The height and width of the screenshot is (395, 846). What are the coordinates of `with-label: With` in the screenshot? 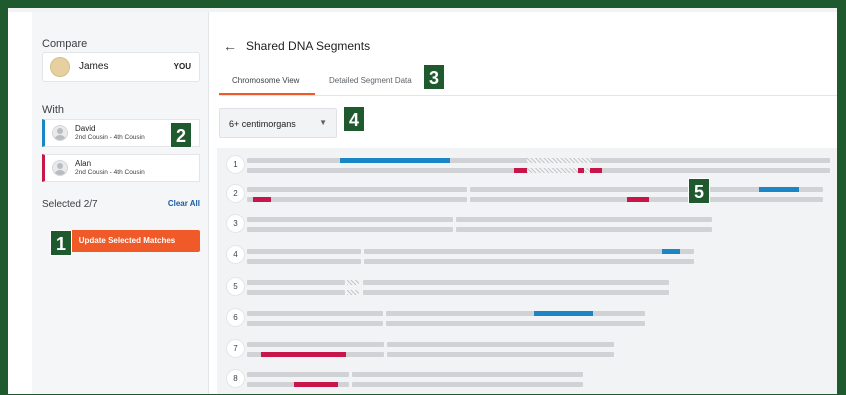 It's located at (53, 110).